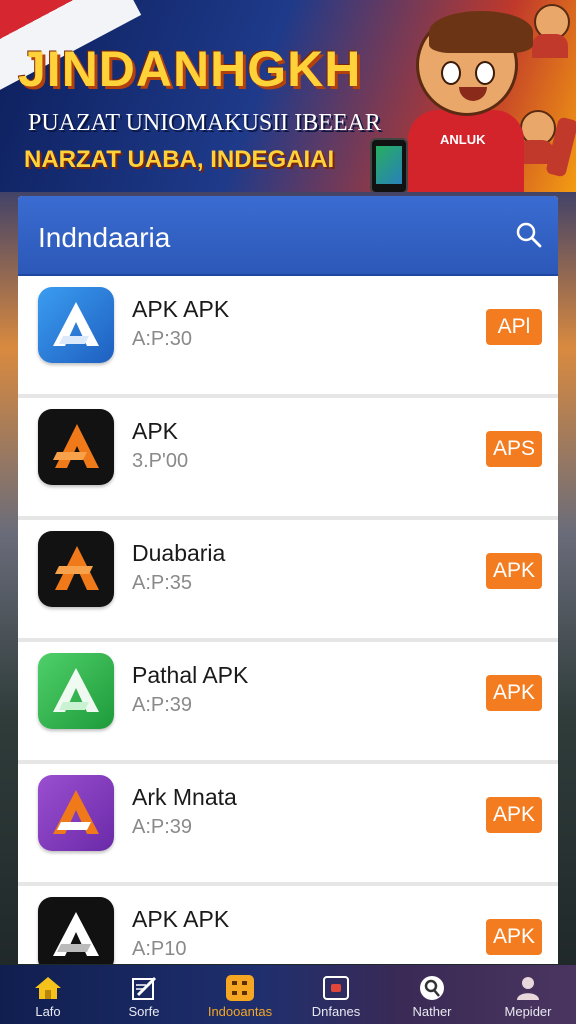 The width and height of the screenshot is (576, 1024). I want to click on app-version: A:P:35, so click(162, 583).